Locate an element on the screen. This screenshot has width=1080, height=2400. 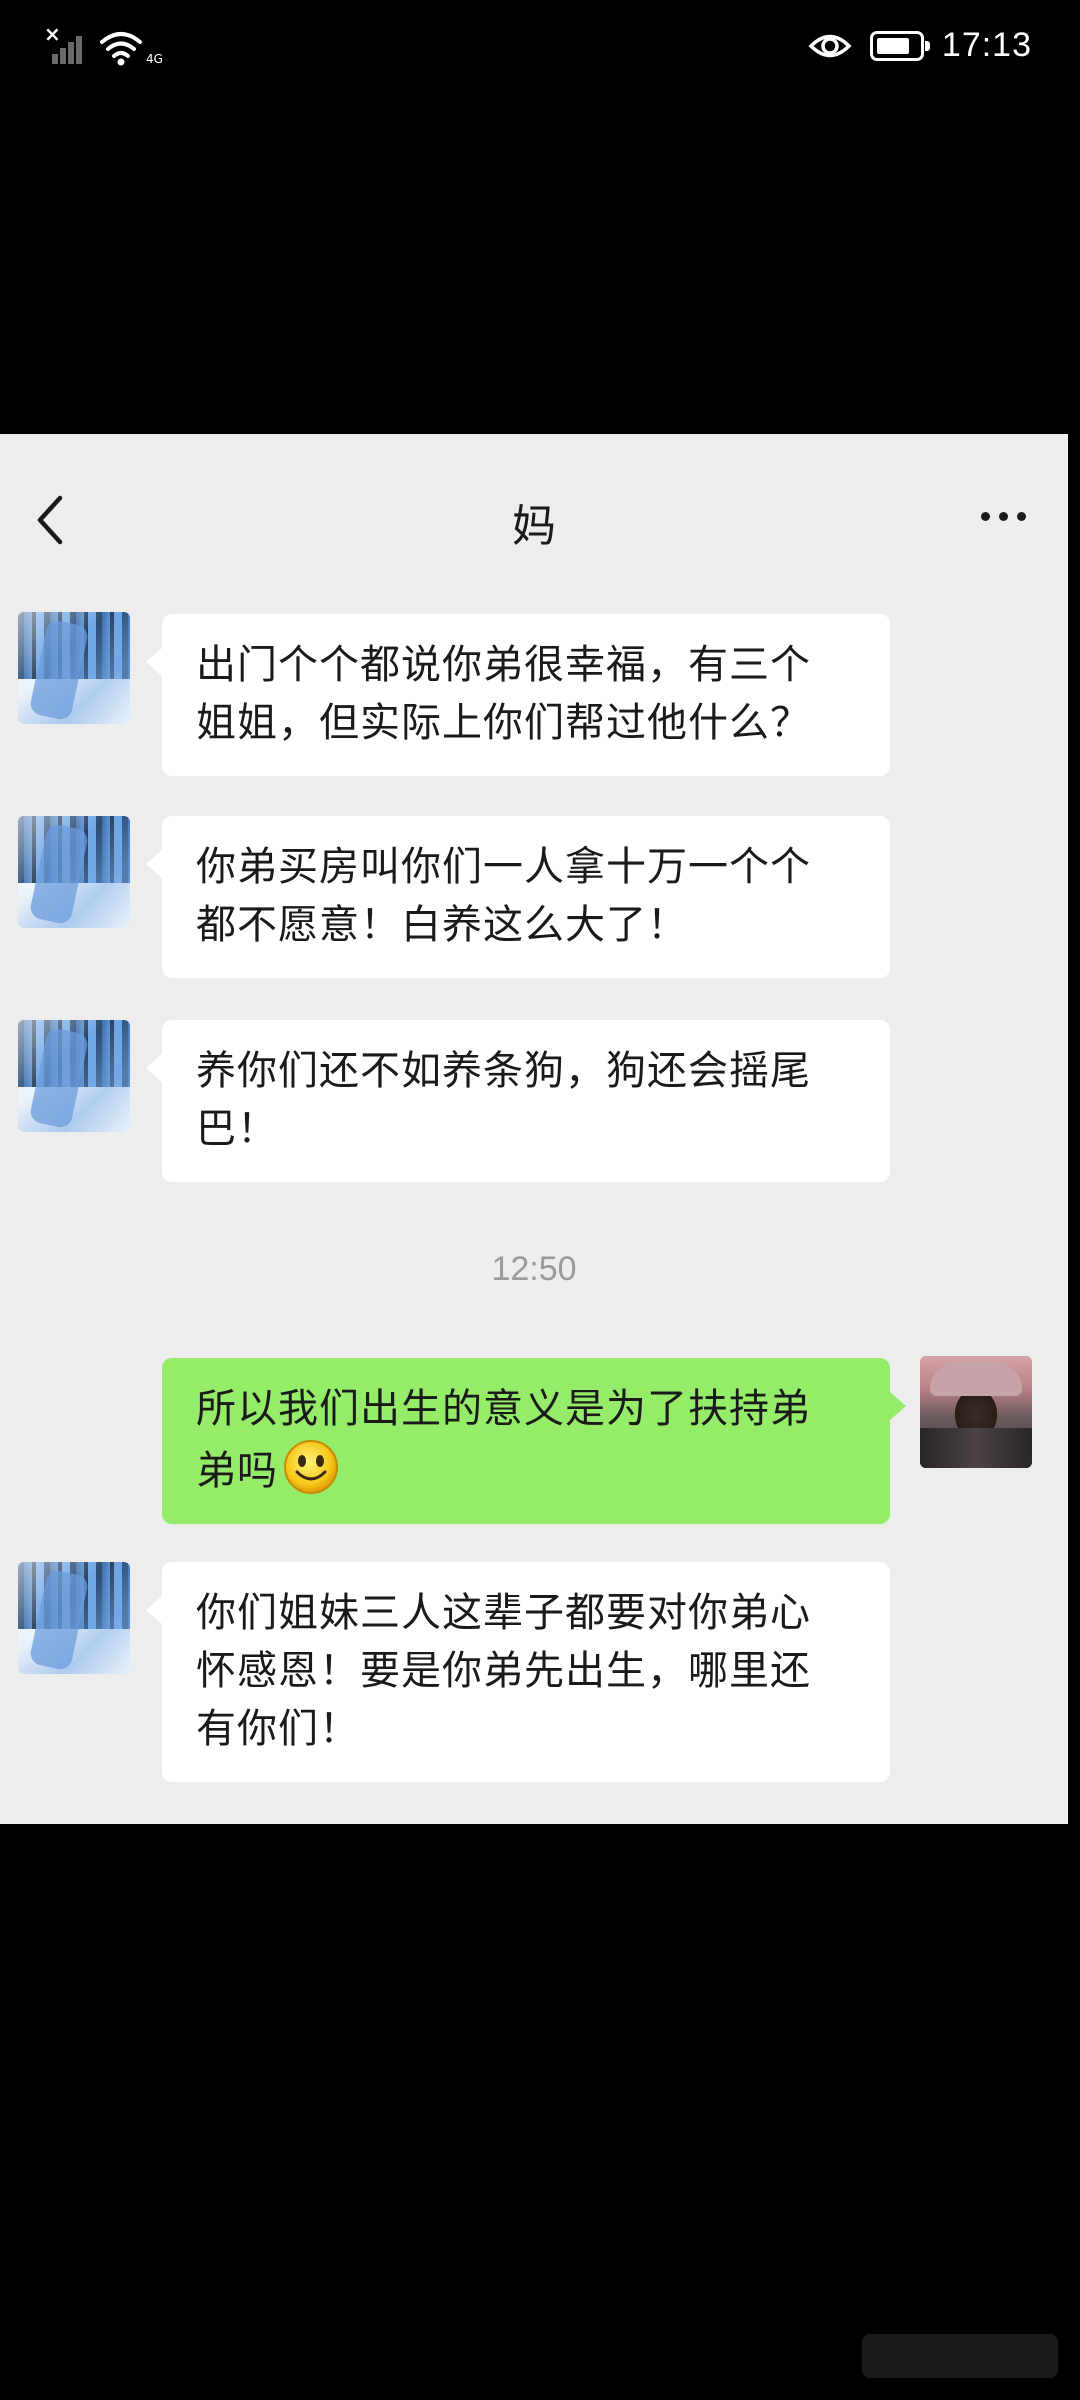
message-line: 有你们！ is located at coordinates (278, 1729).